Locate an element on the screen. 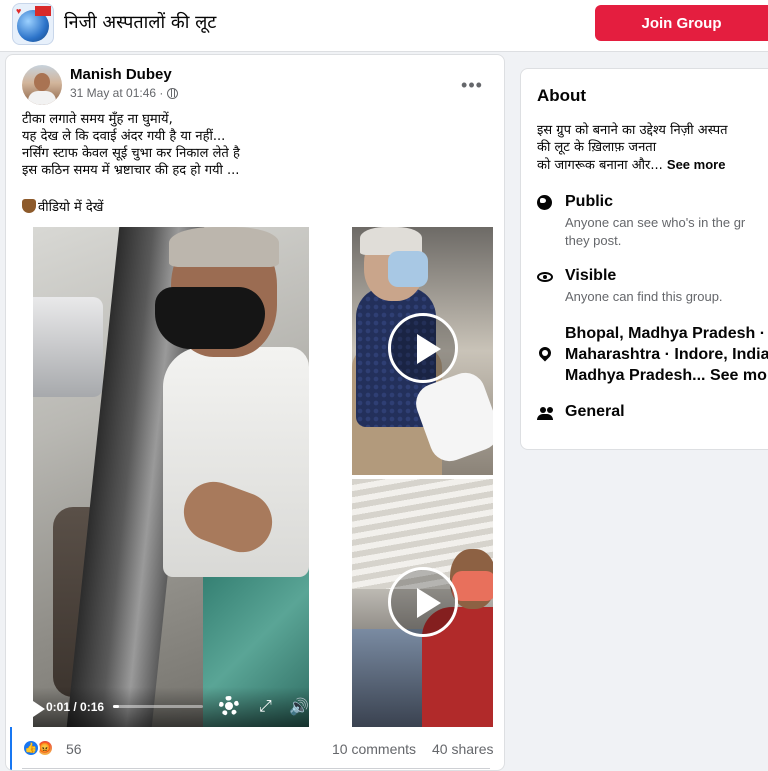 The height and width of the screenshot is (771, 768). video-woman-hair is located at coordinates (224, 247).